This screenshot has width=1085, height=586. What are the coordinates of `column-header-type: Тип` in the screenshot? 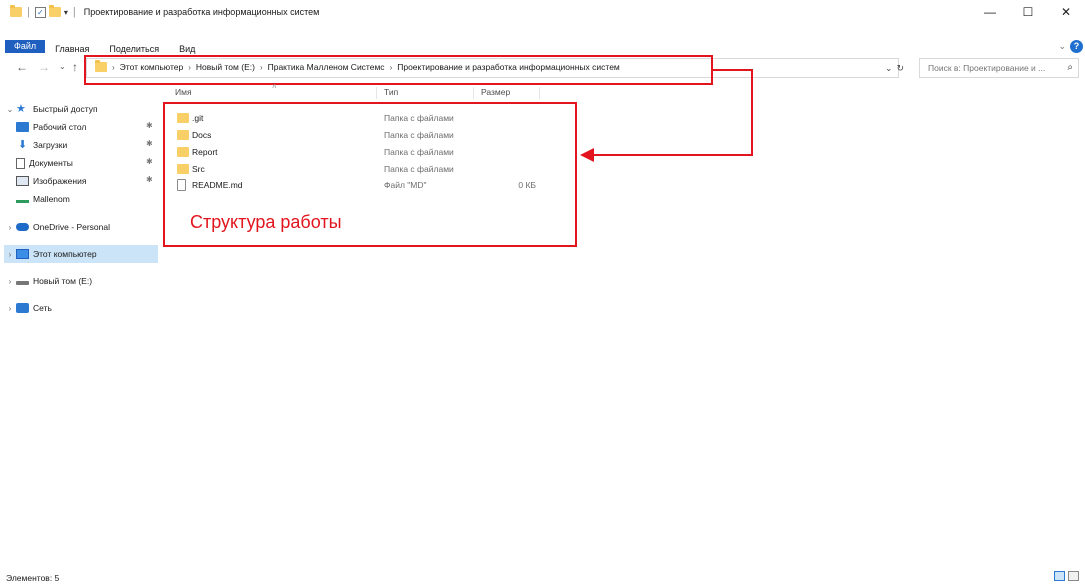 It's located at (421, 93).